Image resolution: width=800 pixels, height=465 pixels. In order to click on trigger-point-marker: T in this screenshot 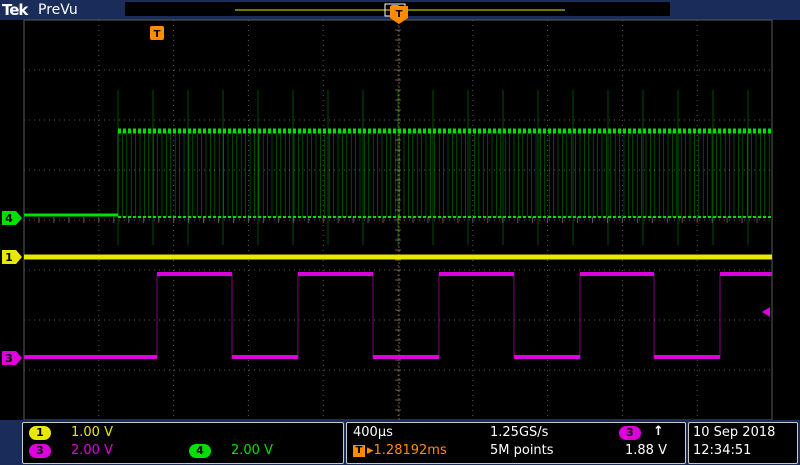, I will do `click(157, 33)`.